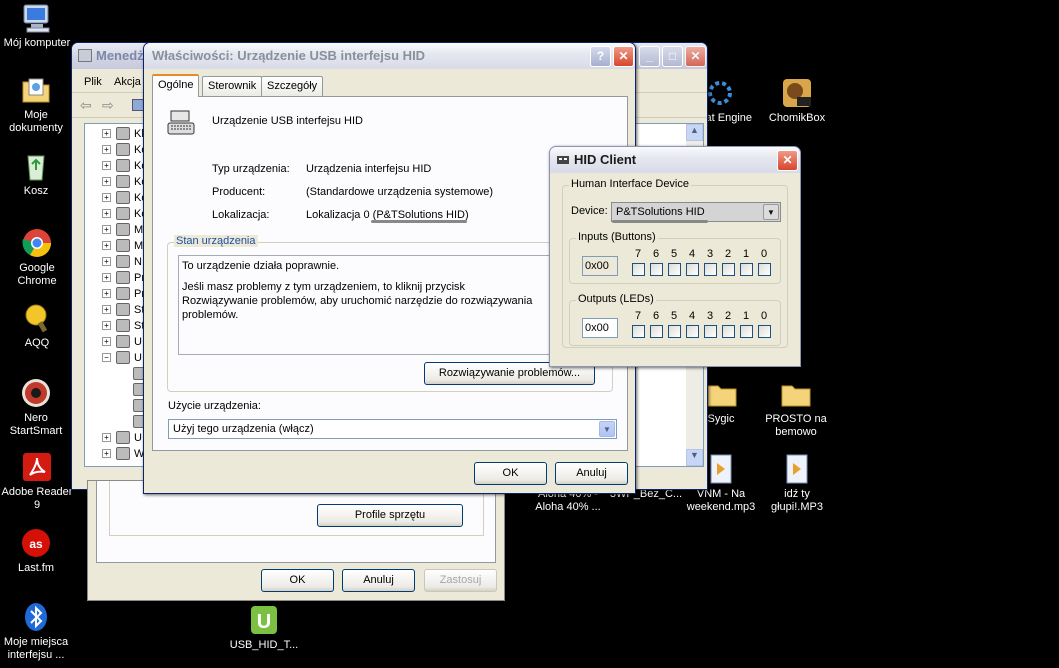 The height and width of the screenshot is (668, 1059). Describe the element at coordinates (38, 26) in the screenshot. I see `desktop-icon-my-computer: Mój komputer` at that location.